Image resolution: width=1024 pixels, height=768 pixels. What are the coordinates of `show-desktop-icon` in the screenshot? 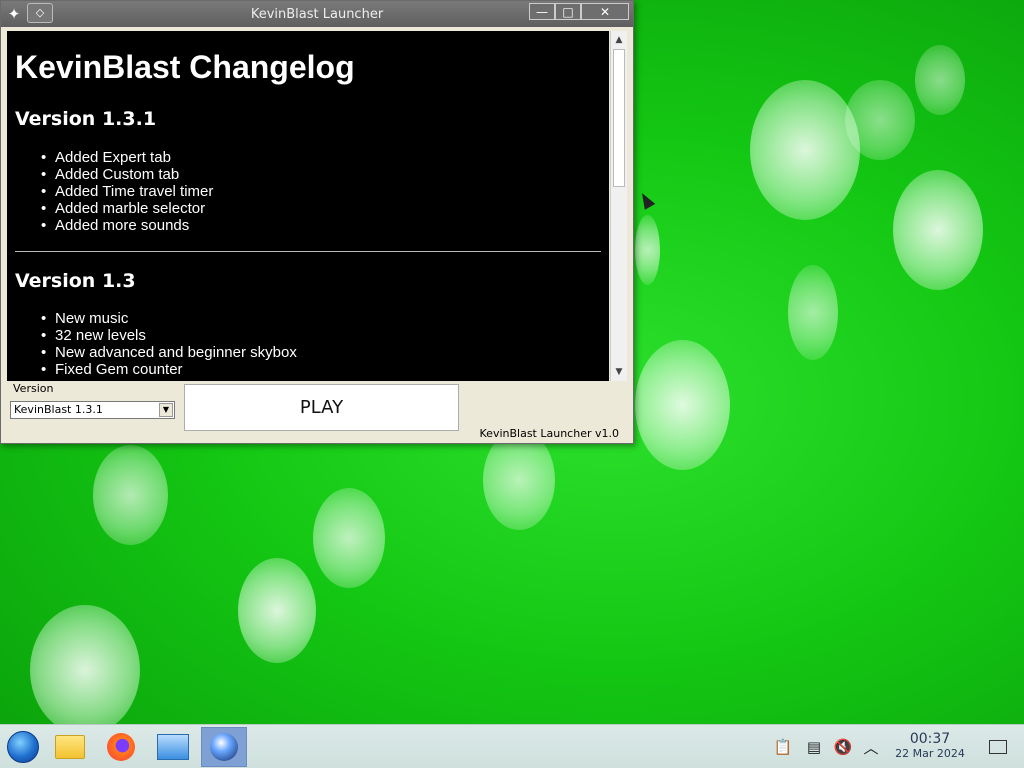 It's located at (998, 746).